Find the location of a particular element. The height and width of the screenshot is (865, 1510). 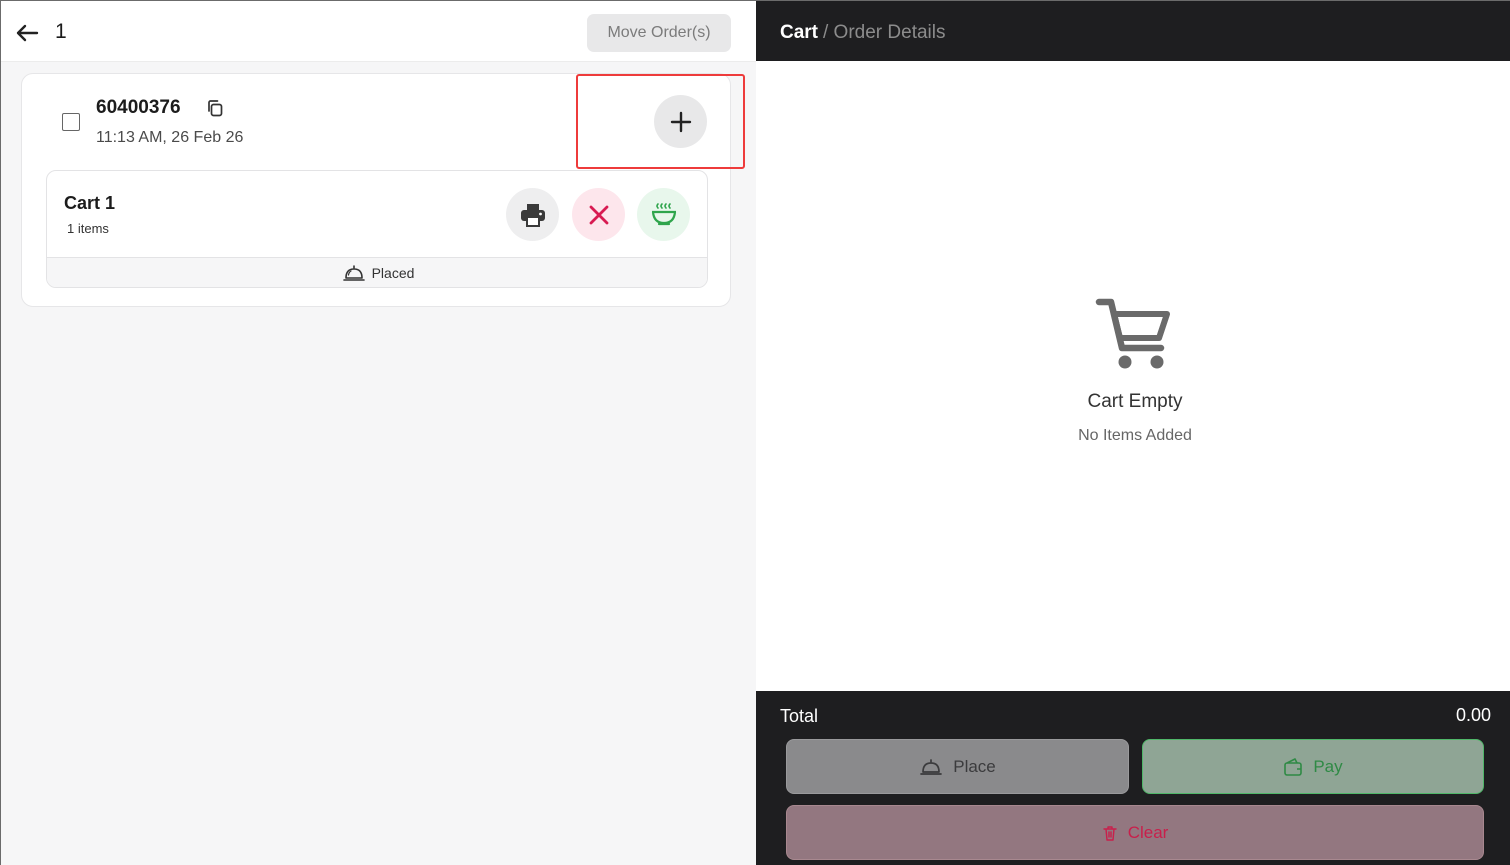

copy-icon is located at coordinates (215, 108).